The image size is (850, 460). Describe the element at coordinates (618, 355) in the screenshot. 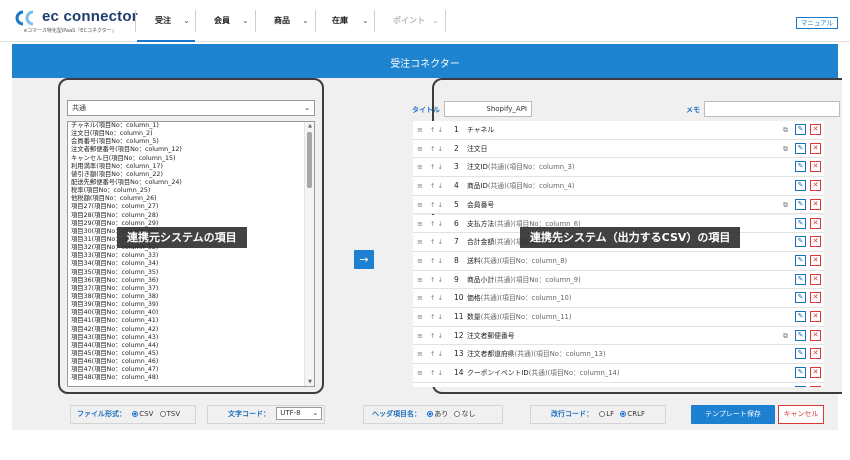

I see `destination-row: ≡ ↑↓ 13 注文者都道府県(共通)(項目No：column_13) ✎ ✕` at that location.